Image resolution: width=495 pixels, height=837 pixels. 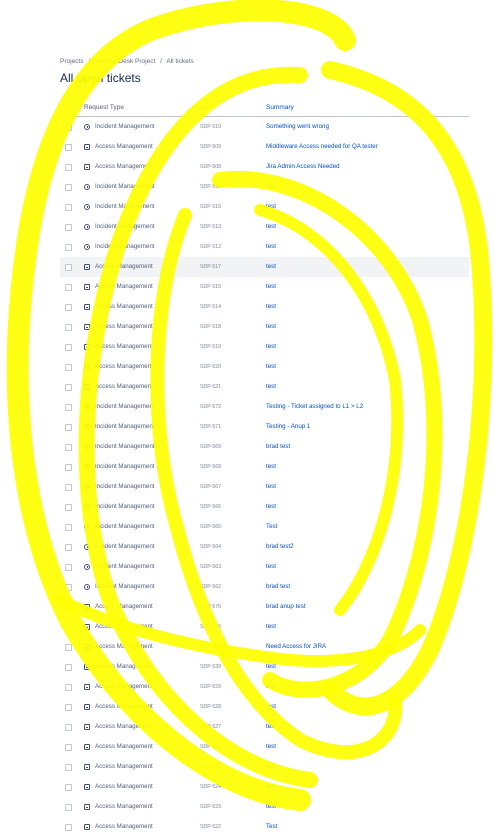 I want to click on table-row: Access Management SDP-570 brad anup test, so click(x=264, y=607).